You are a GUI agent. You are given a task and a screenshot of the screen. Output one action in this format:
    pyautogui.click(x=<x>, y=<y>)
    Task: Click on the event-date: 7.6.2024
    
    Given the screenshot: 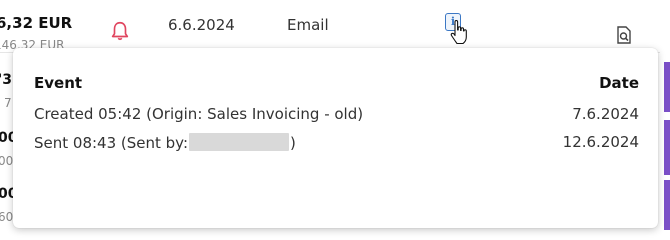 What is the action you would take?
    pyautogui.click(x=605, y=114)
    